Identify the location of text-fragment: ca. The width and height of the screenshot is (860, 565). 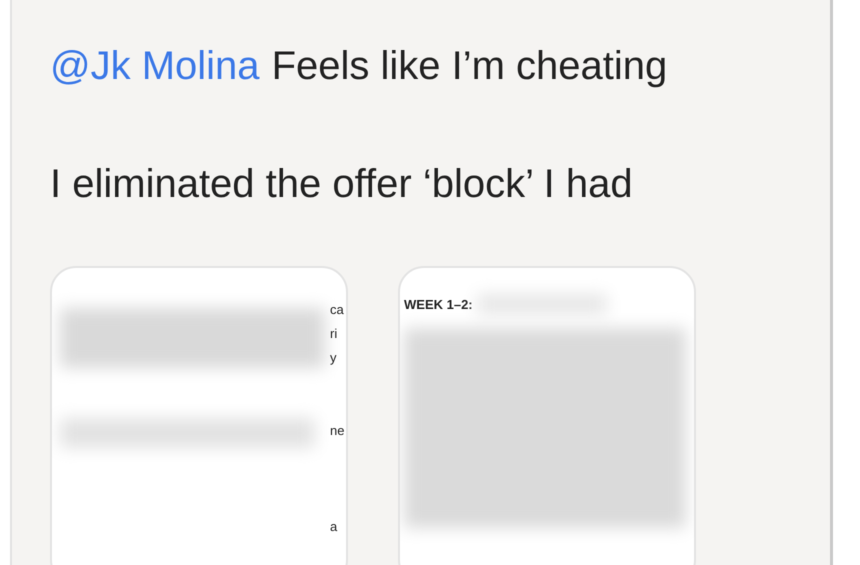
(337, 310).